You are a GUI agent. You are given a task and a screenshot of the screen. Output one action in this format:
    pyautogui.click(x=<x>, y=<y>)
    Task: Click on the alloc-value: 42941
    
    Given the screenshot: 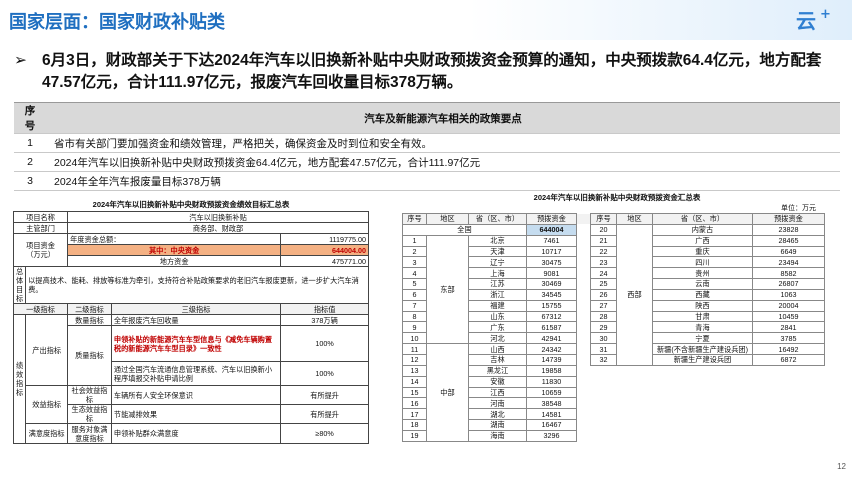 What is the action you would take?
    pyautogui.click(x=551, y=338)
    